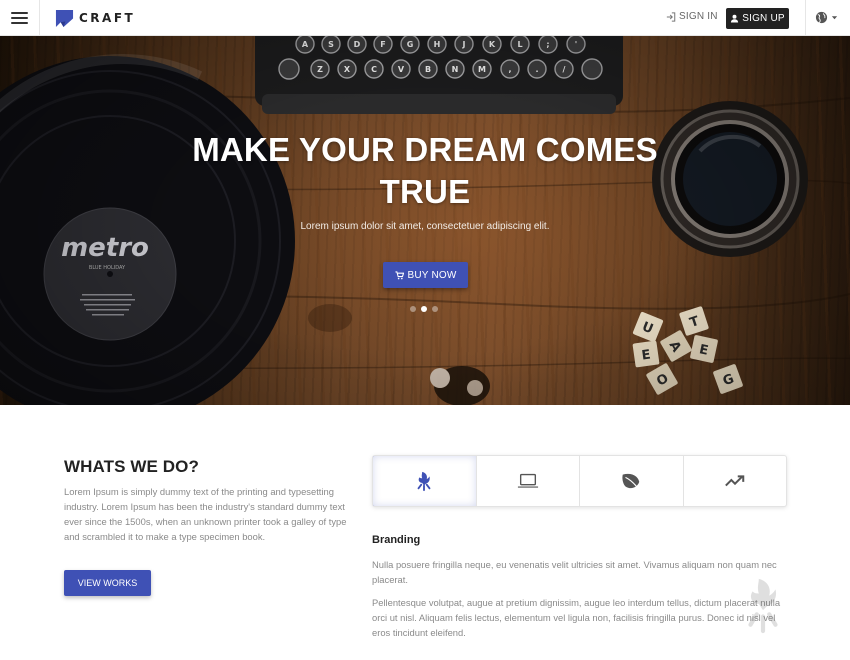 Image resolution: width=850 pixels, height=660 pixels. What do you see at coordinates (763, 606) in the screenshot?
I see `branding-watermark-icon` at bounding box center [763, 606].